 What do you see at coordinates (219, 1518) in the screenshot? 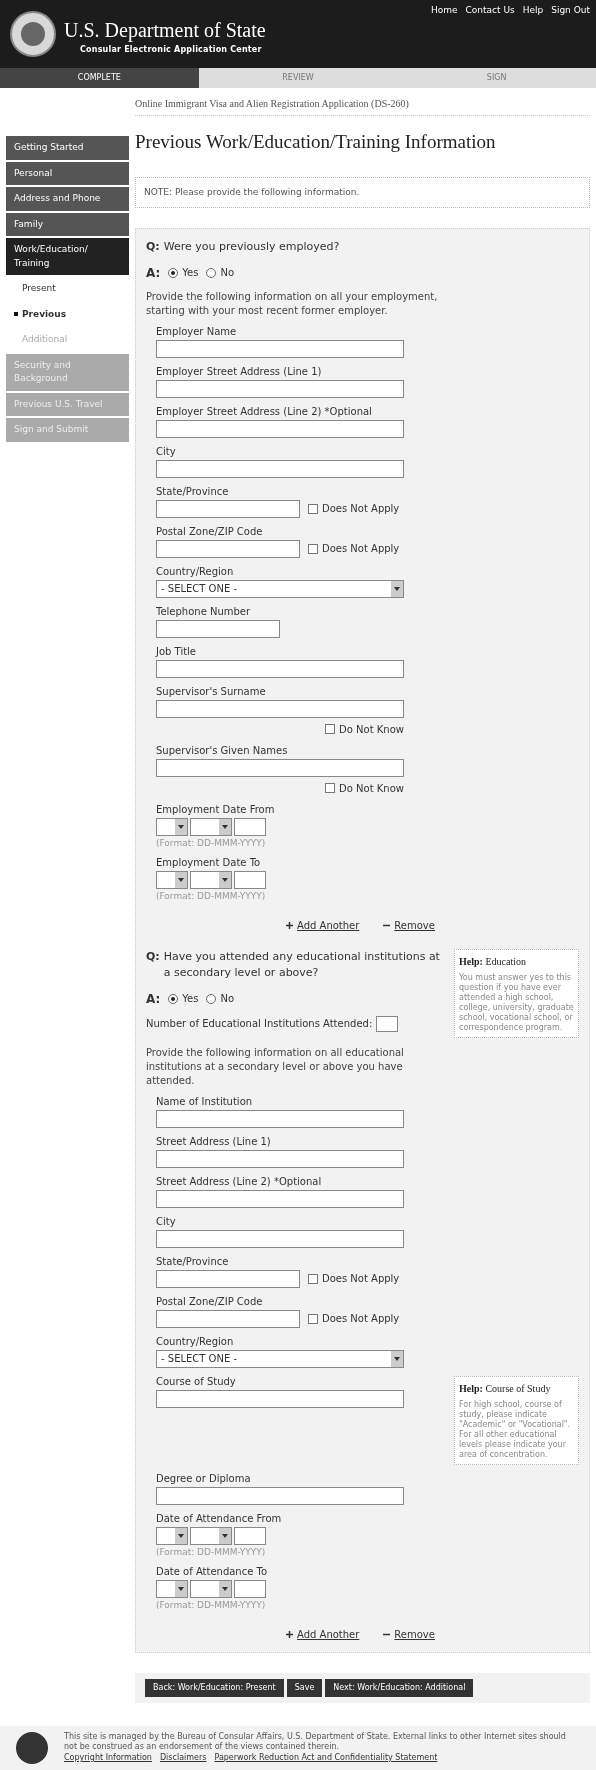
I see `field-label: Date of Attendance From` at bounding box center [219, 1518].